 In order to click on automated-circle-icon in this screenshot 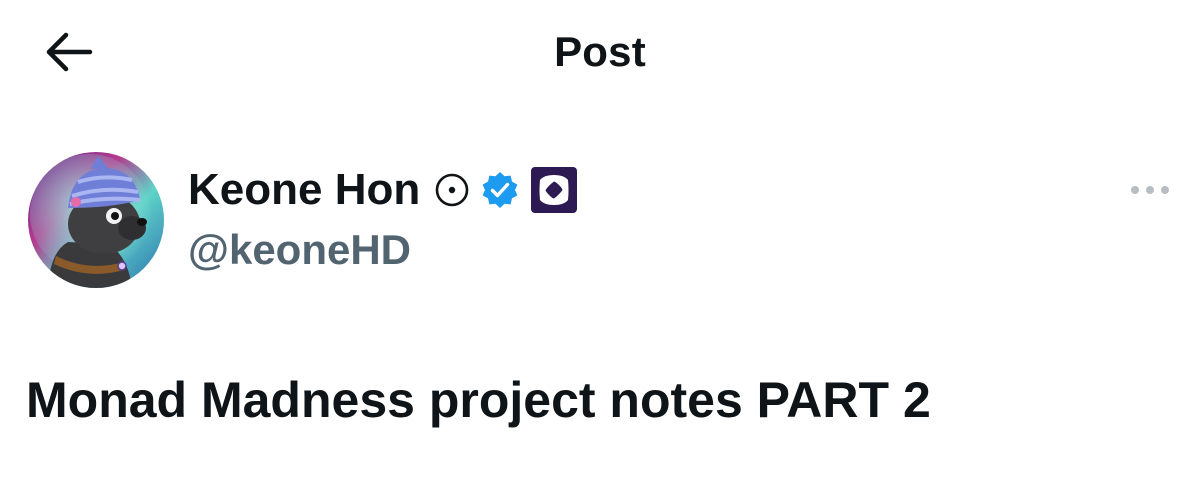, I will do `click(452, 190)`.